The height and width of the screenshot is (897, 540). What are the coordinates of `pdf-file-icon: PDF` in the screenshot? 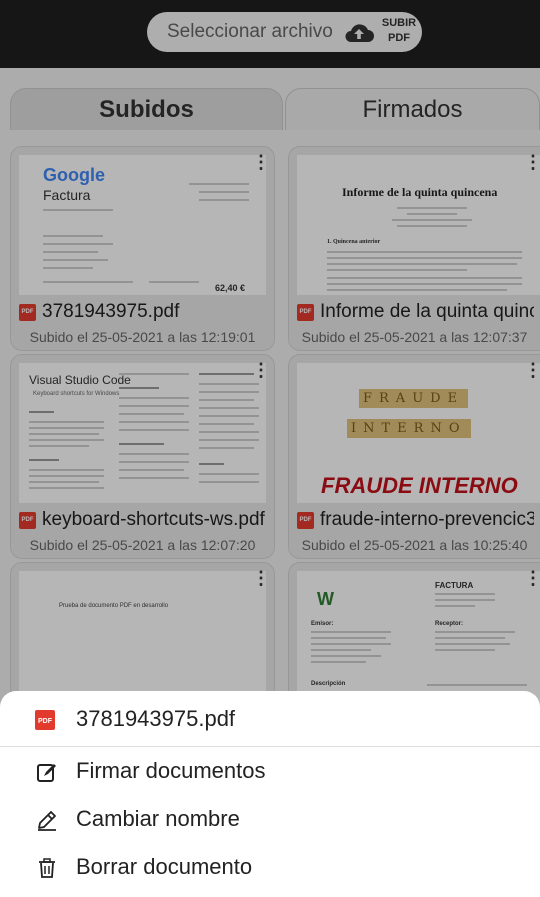 It's located at (45, 720).